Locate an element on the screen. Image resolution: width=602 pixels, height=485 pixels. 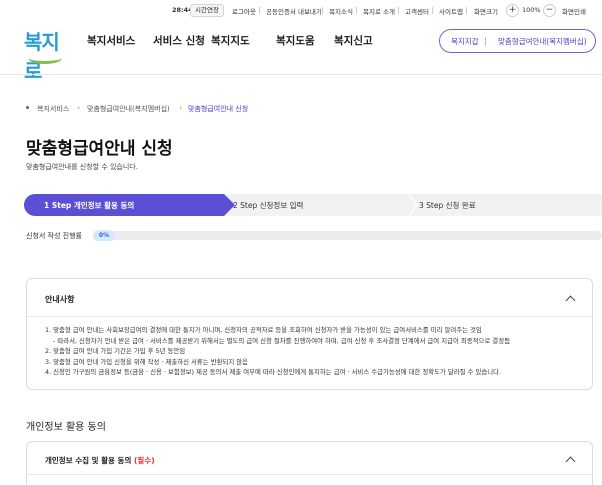
logout-link: 로그아웃 is located at coordinates (244, 11).